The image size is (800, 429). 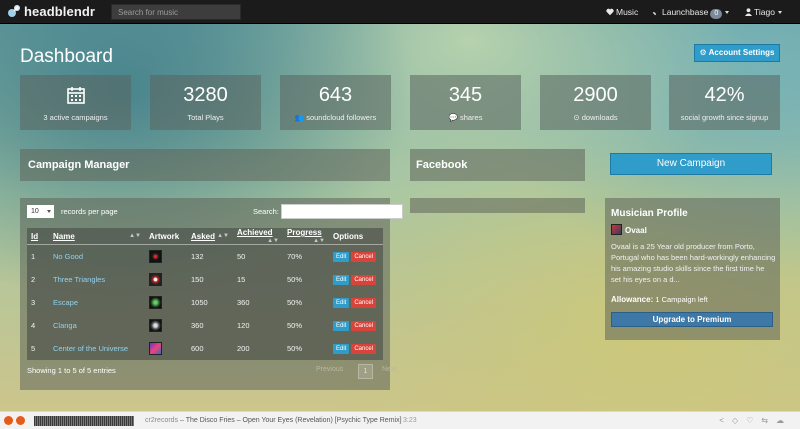 I want to click on upgrade-premium-button: Upgrade to Premium, so click(x=692, y=319).